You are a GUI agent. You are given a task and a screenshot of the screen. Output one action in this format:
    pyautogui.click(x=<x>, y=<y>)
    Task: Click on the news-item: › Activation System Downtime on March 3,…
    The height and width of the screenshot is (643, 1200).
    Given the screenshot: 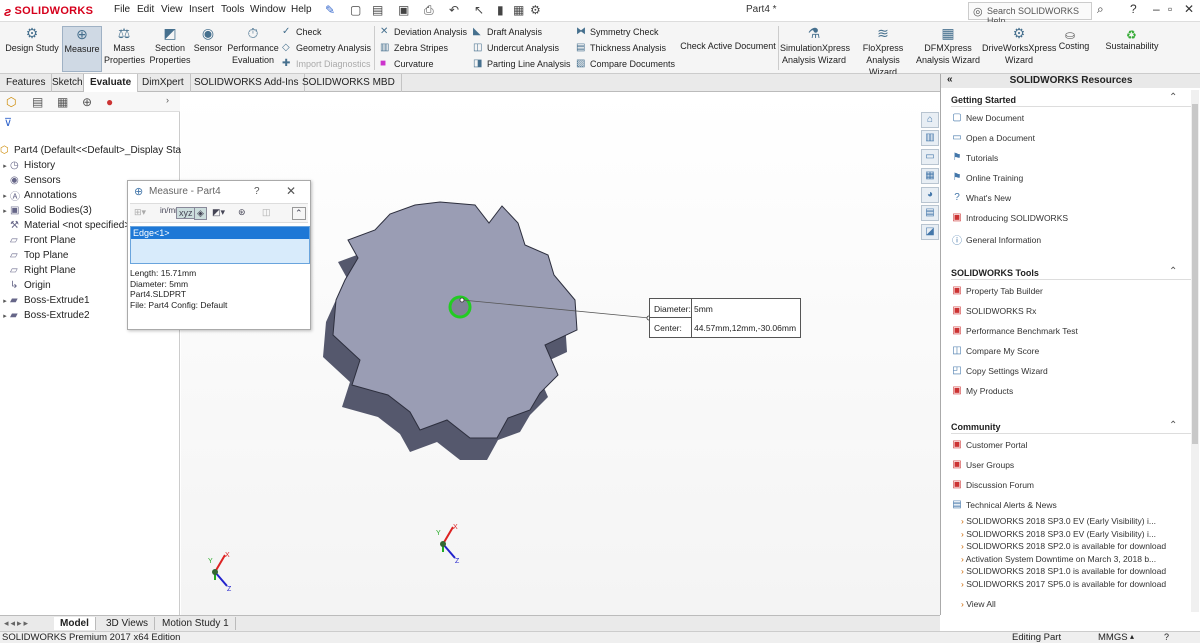 What is the action you would take?
    pyautogui.click(x=1058, y=559)
    